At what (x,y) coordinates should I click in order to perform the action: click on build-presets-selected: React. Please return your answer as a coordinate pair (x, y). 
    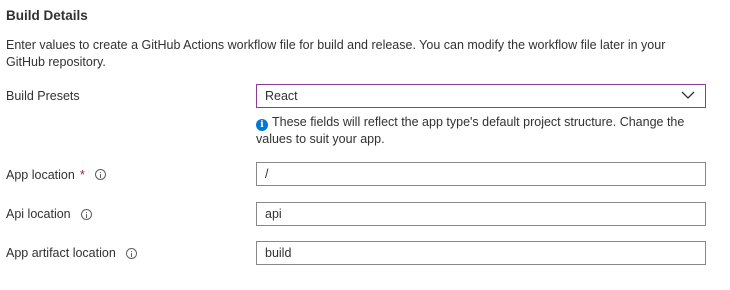
    Looking at the image, I should click on (281, 96).